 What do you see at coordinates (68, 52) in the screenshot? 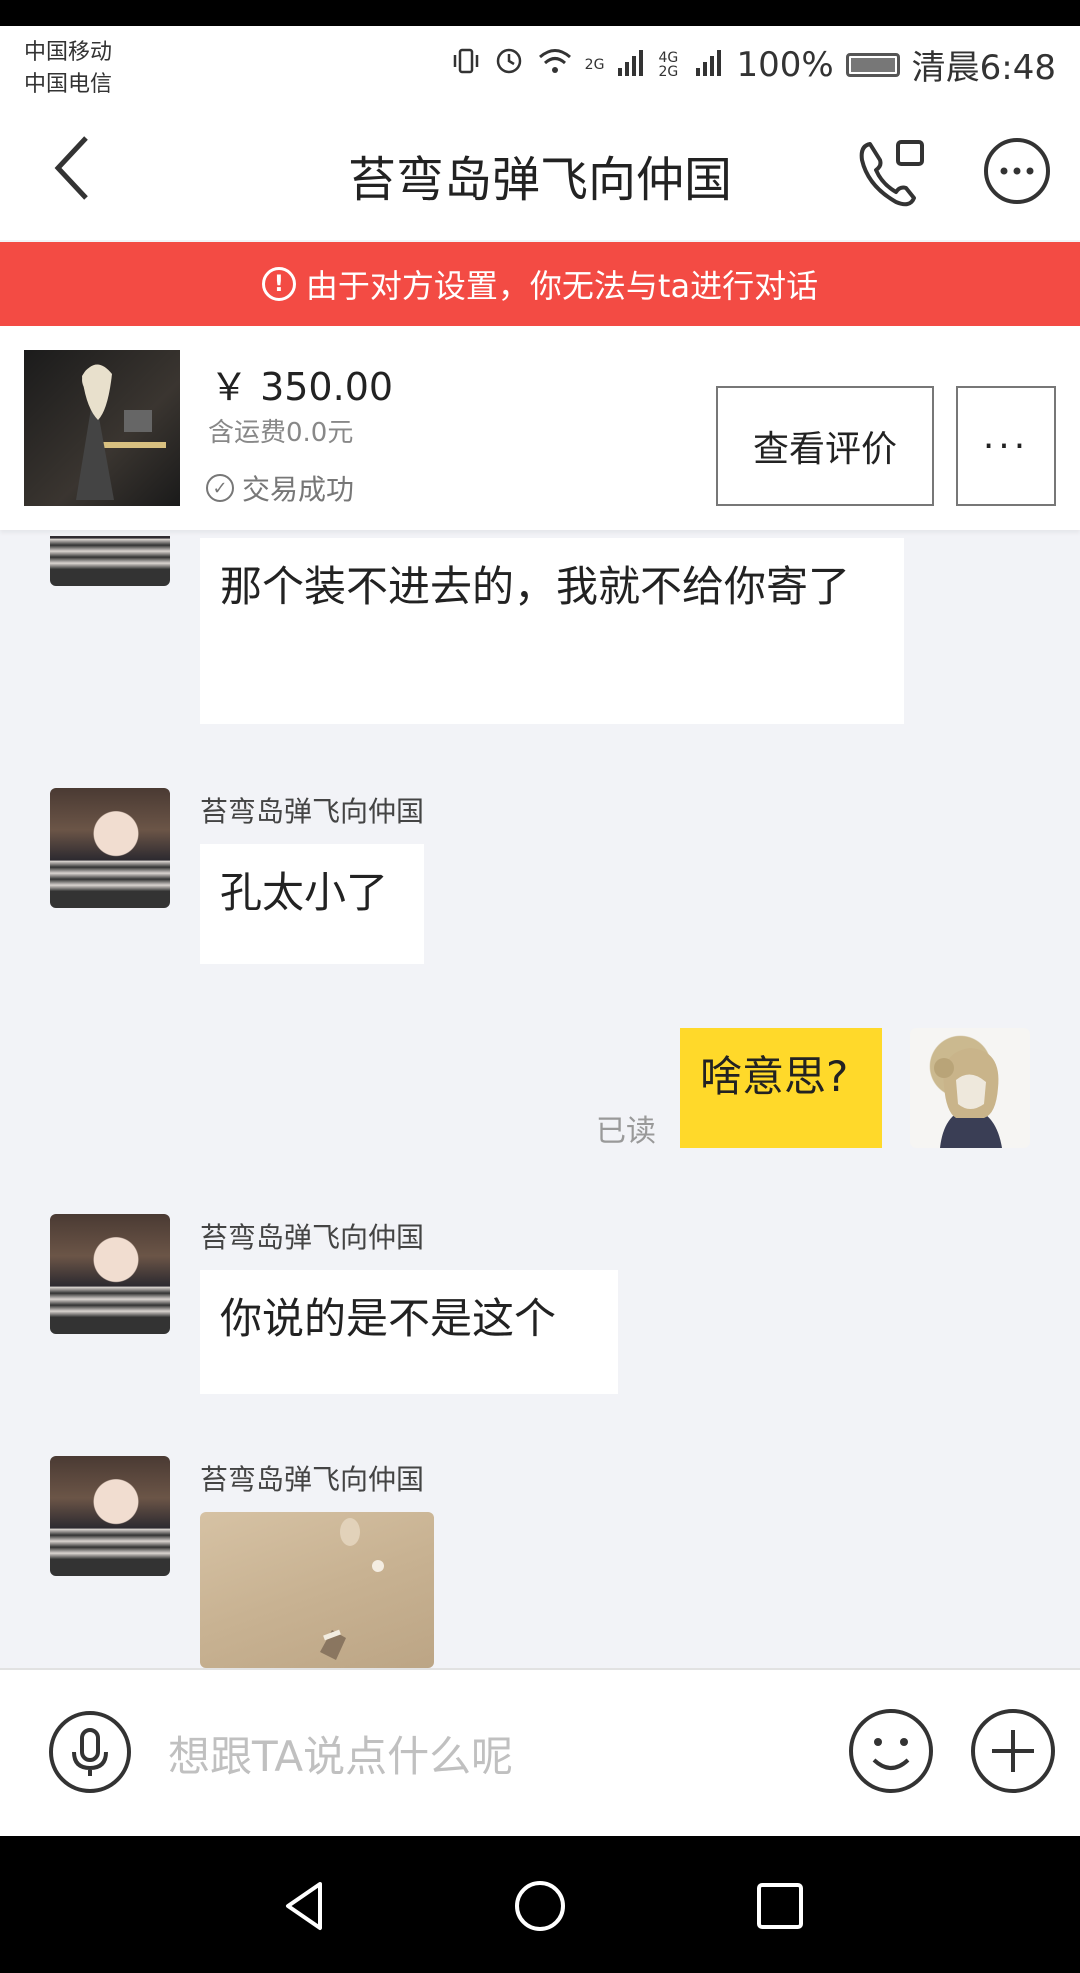
I see `carrier-1: 中国移动` at bounding box center [68, 52].